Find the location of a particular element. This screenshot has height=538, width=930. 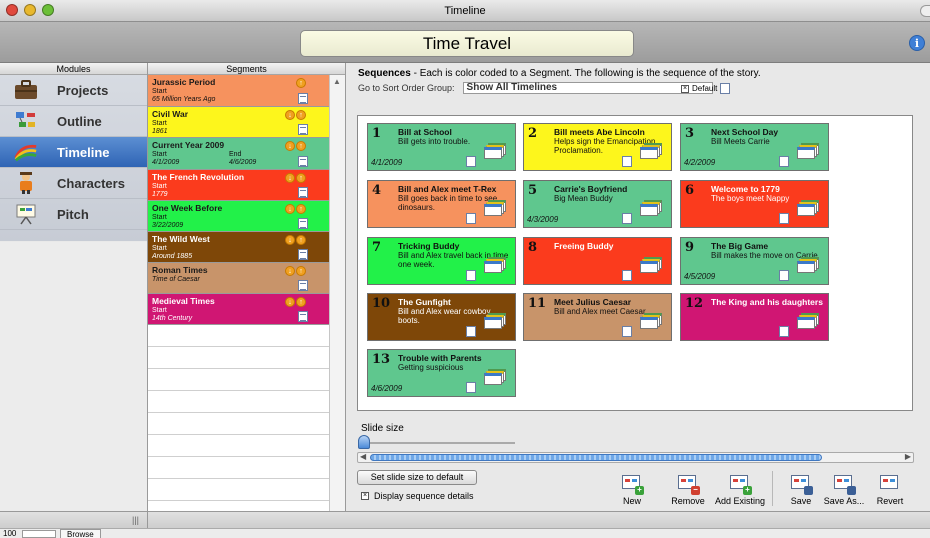

scroll-left-arrow-icon: ◀ is located at coordinates (363, 456).